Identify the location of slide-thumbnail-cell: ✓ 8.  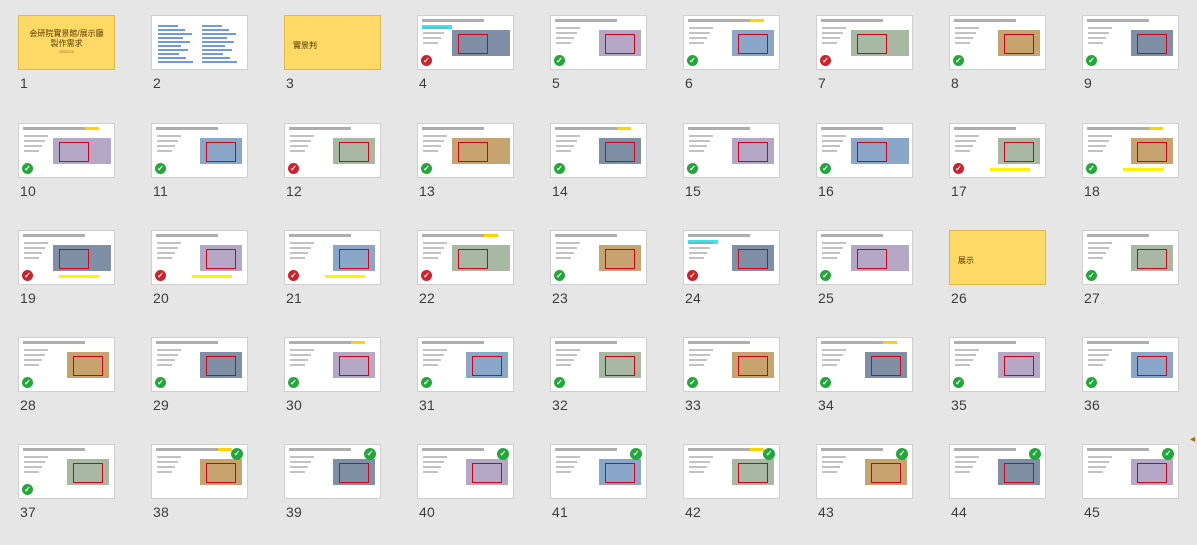
(1004, 60).